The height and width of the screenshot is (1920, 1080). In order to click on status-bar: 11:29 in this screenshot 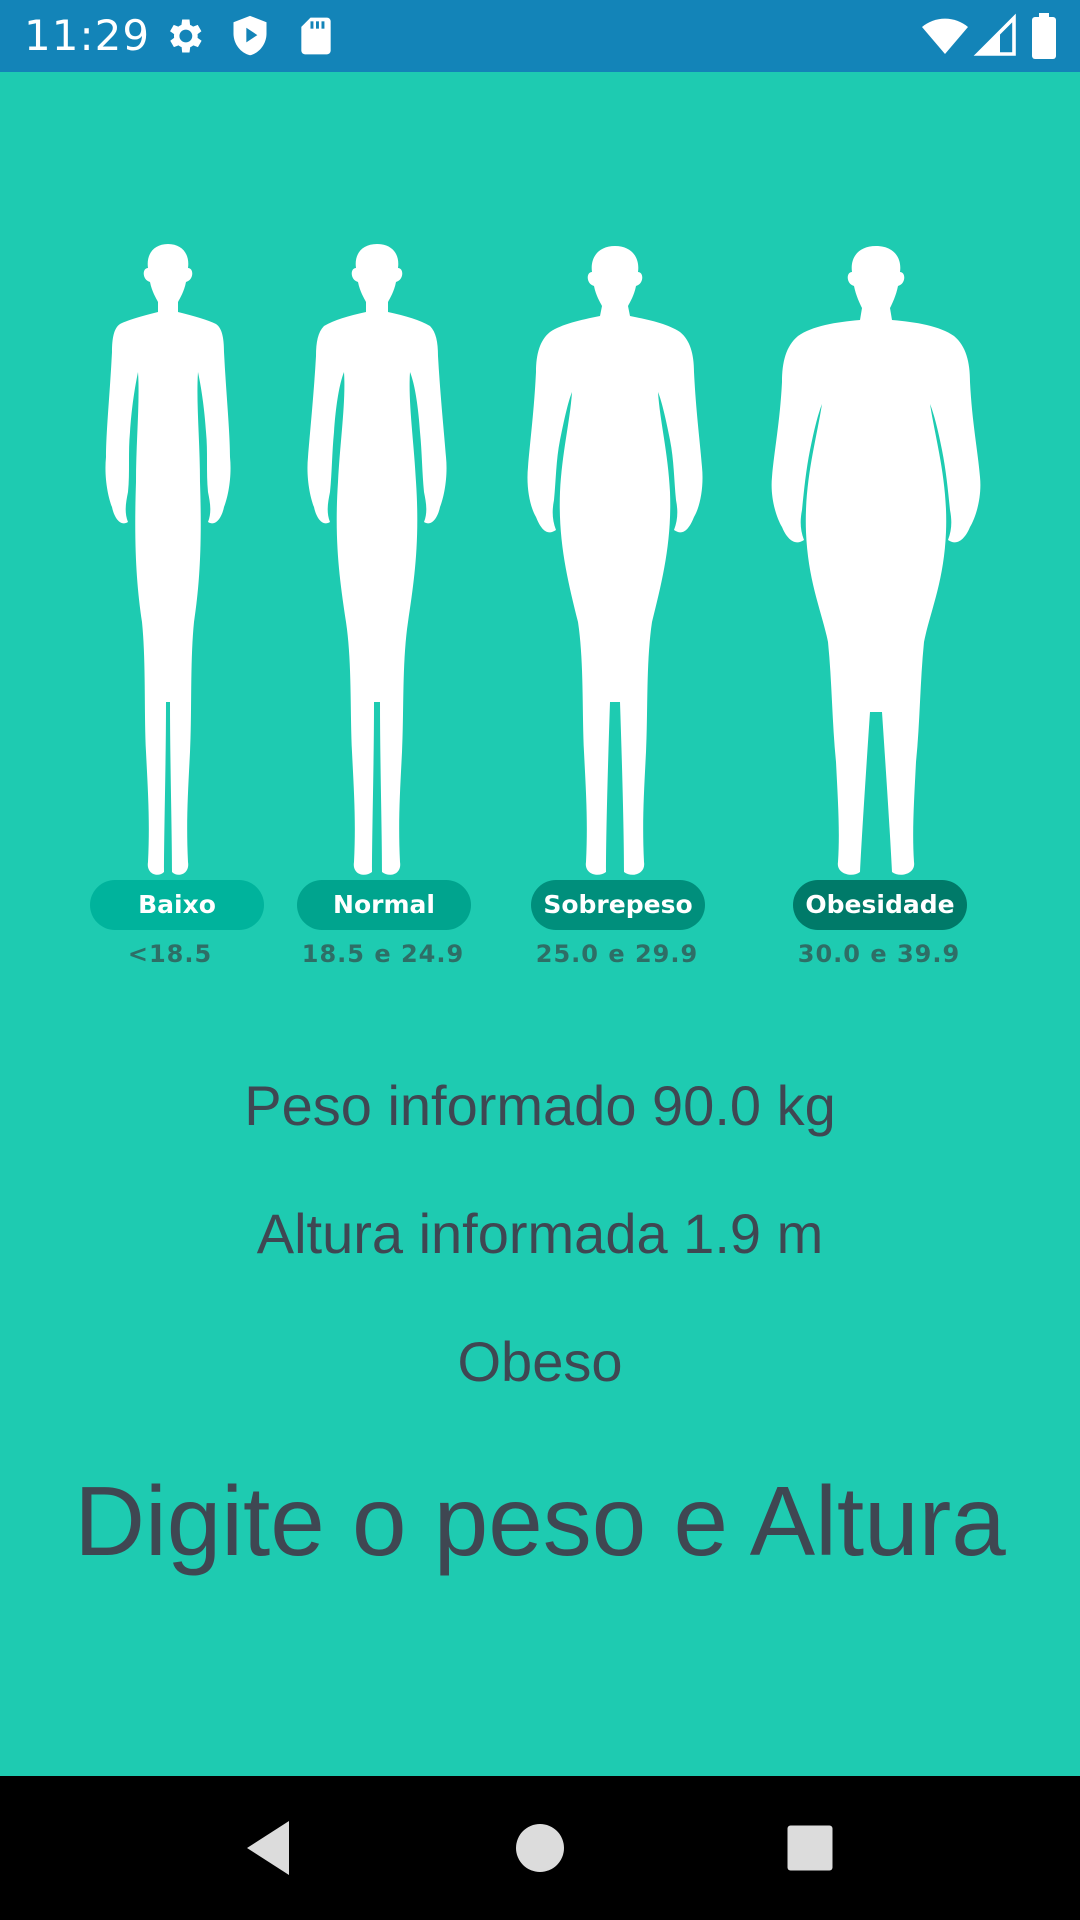, I will do `click(540, 36)`.